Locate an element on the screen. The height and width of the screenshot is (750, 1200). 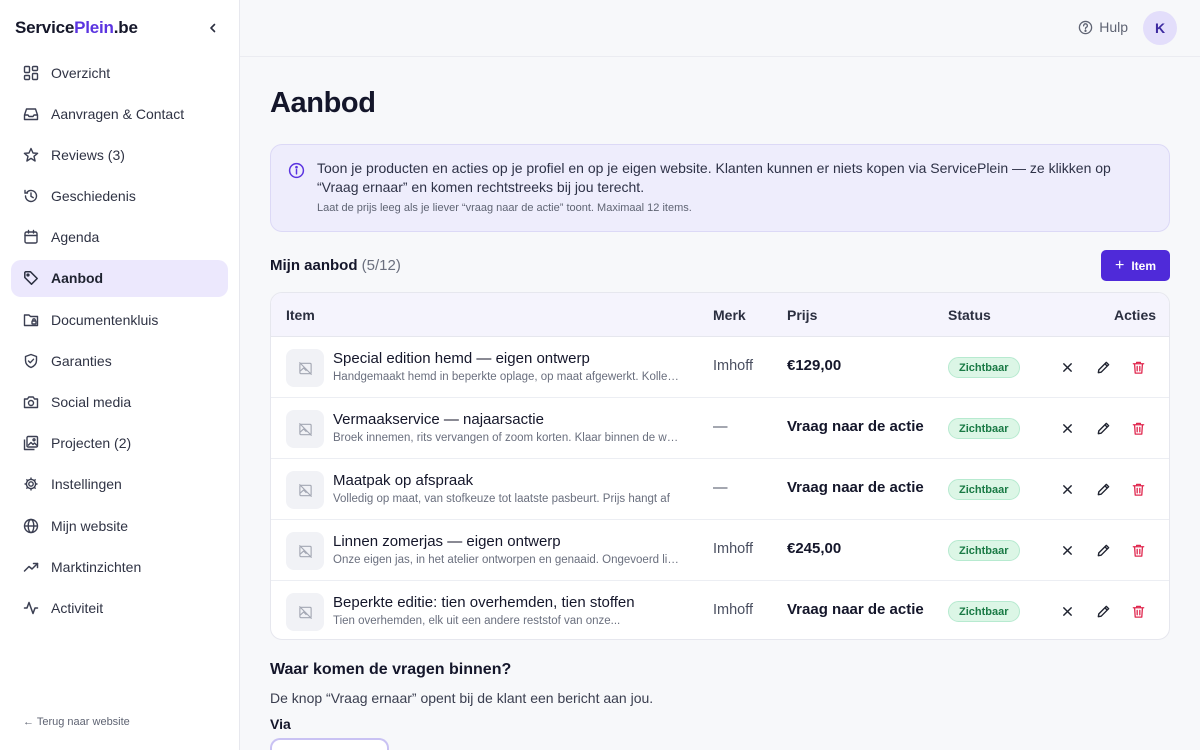
collapse-sidebar-button is located at coordinates (213, 28).